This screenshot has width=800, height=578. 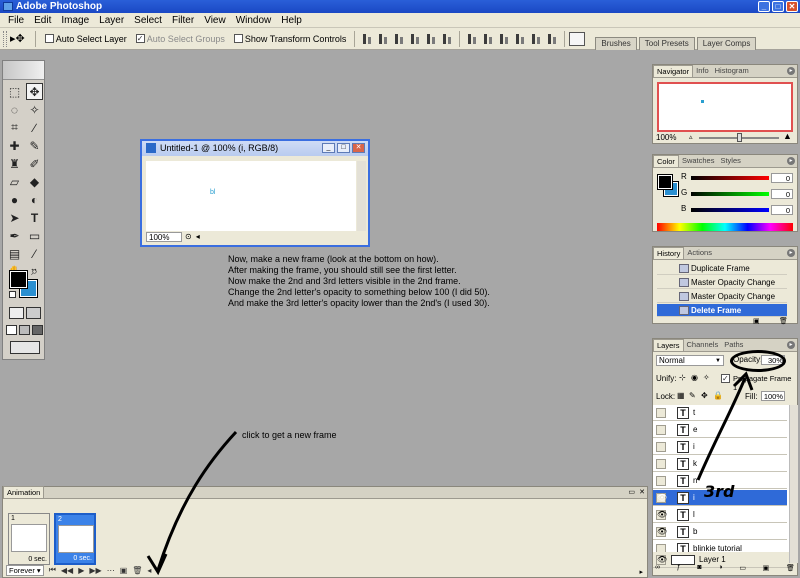 I want to click on document-canvas: bl, so click(x=251, y=196).